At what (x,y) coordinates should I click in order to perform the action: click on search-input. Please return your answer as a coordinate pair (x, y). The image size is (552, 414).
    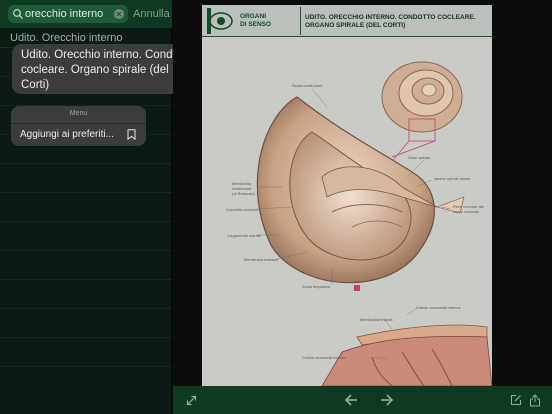
    Looking at the image, I should click on (70, 14).